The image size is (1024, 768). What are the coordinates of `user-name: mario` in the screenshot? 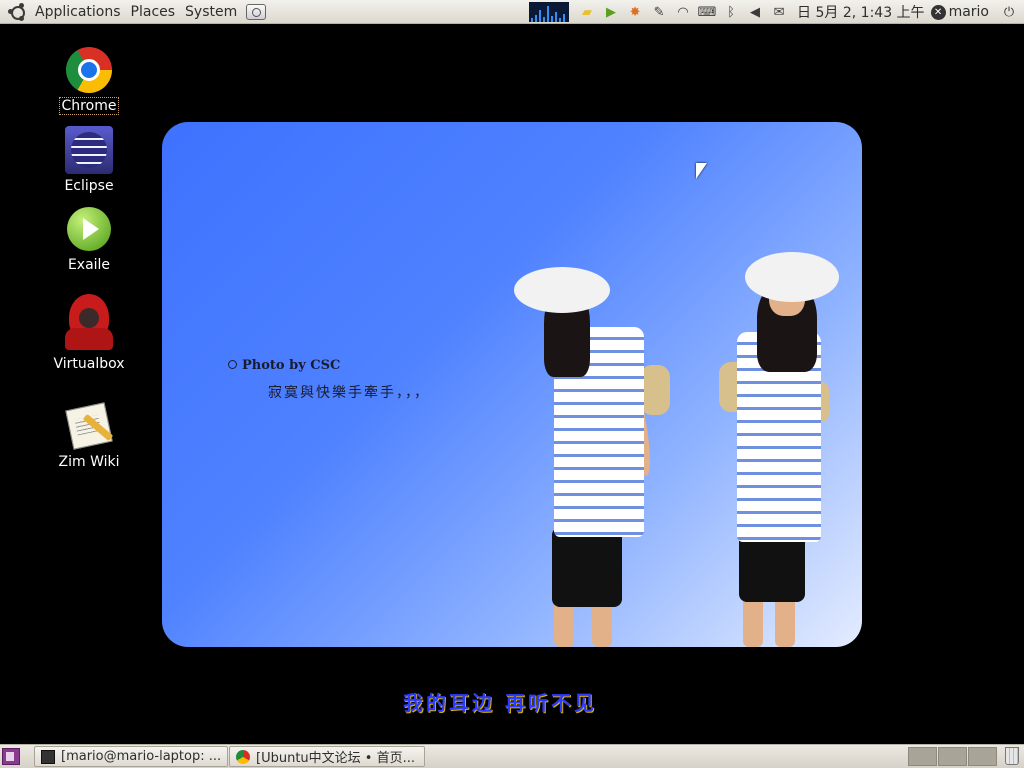 It's located at (969, 12).